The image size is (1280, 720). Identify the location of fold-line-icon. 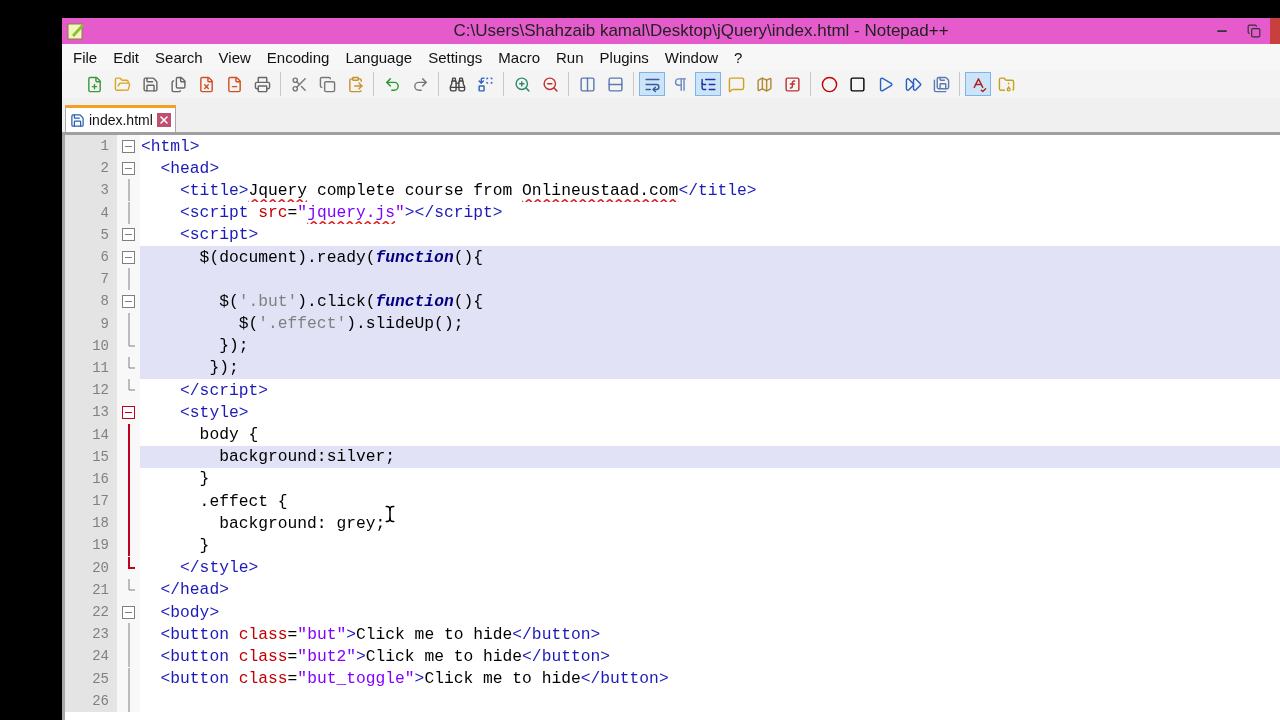
(128, 323).